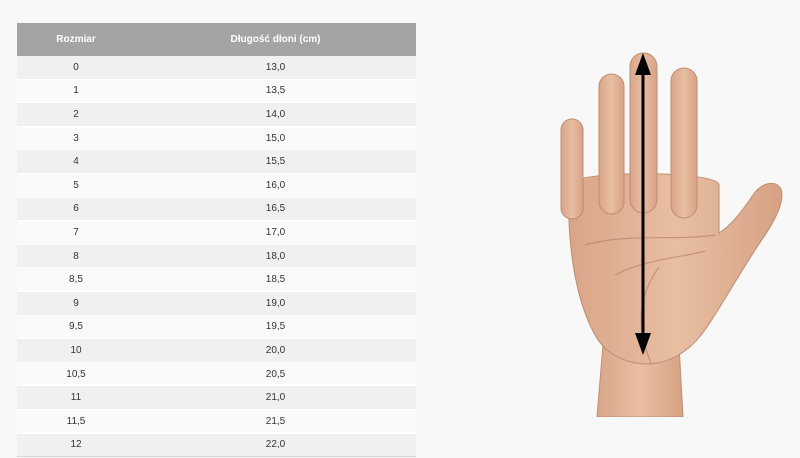  Describe the element at coordinates (76, 114) in the screenshot. I see `cell-size: 2` at that location.